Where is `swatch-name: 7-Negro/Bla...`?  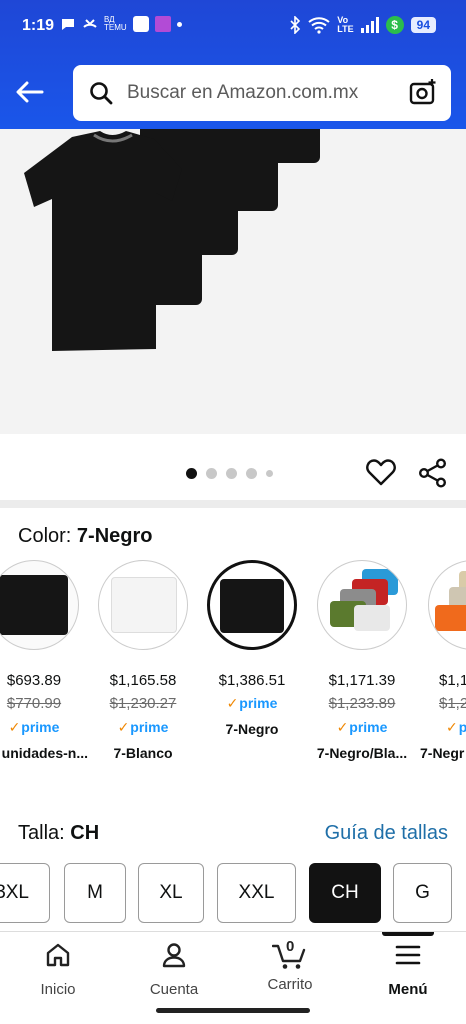 swatch-name: 7-Negro/Bla... is located at coordinates (362, 753).